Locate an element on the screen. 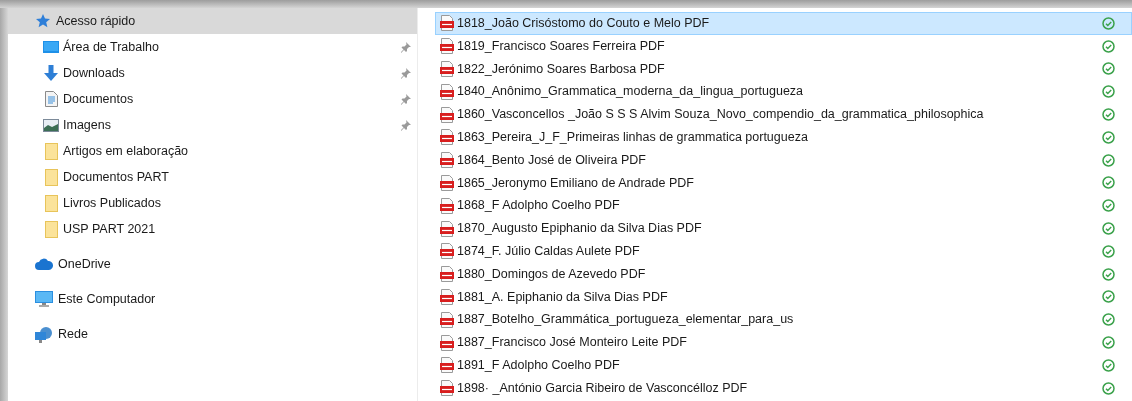  nav-item: Documentos is located at coordinates (212, 99).